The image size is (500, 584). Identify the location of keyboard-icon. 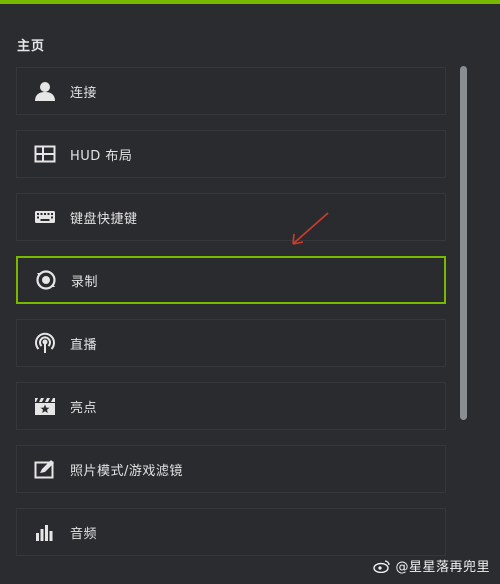
(45, 217).